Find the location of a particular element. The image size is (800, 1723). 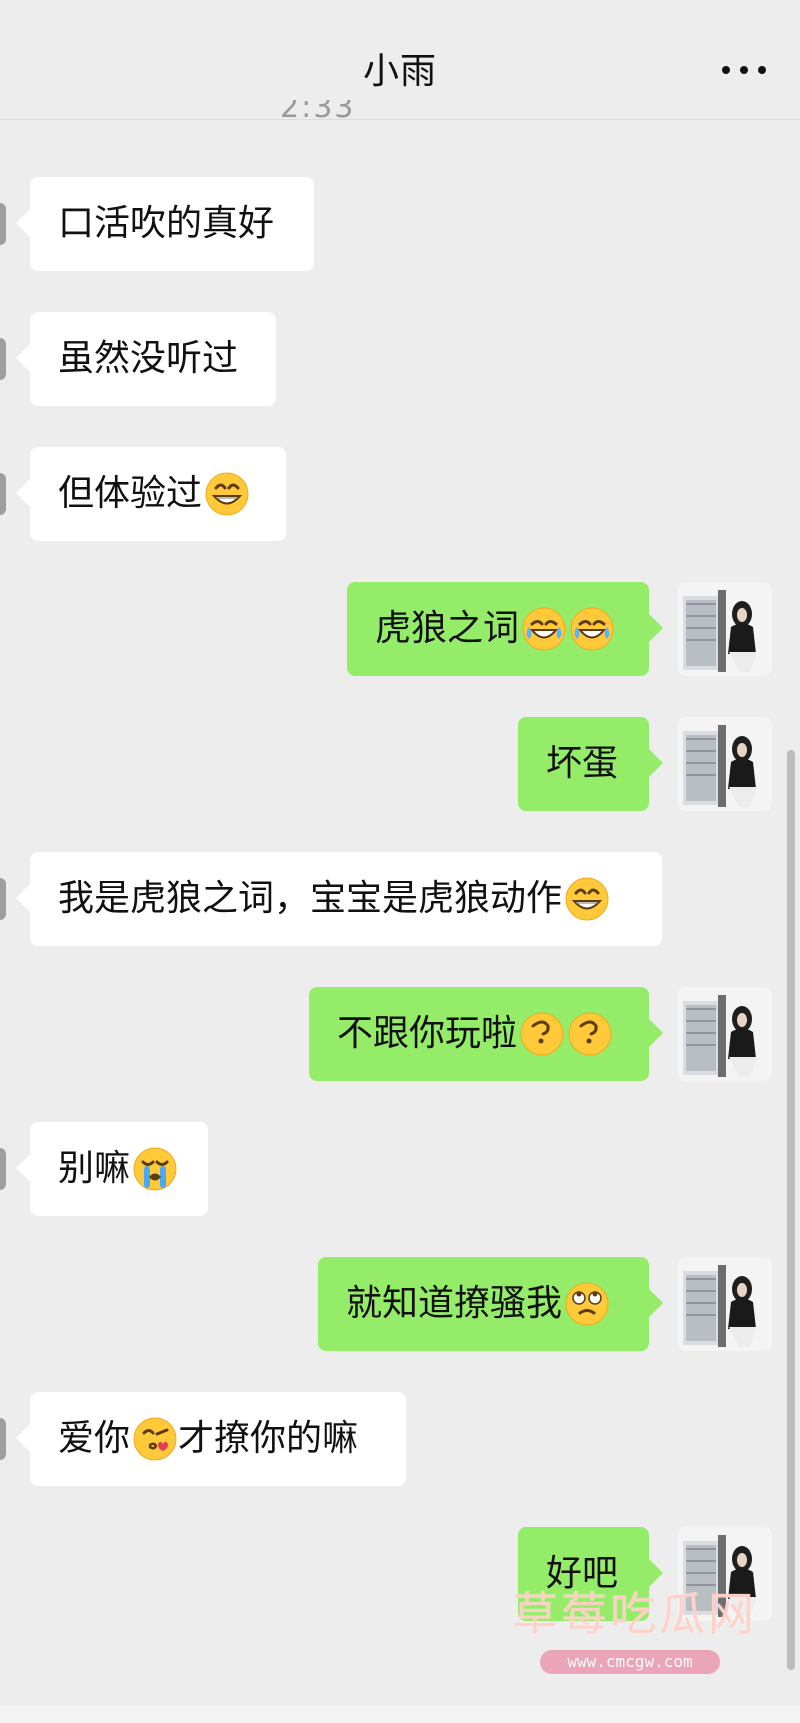

message-text-after: 才撩你的嘛 is located at coordinates (268, 1438).